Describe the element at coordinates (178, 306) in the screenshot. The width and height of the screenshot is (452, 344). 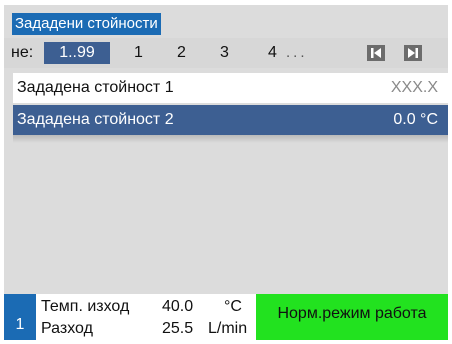
I see `temperature-value: 40.0` at that location.